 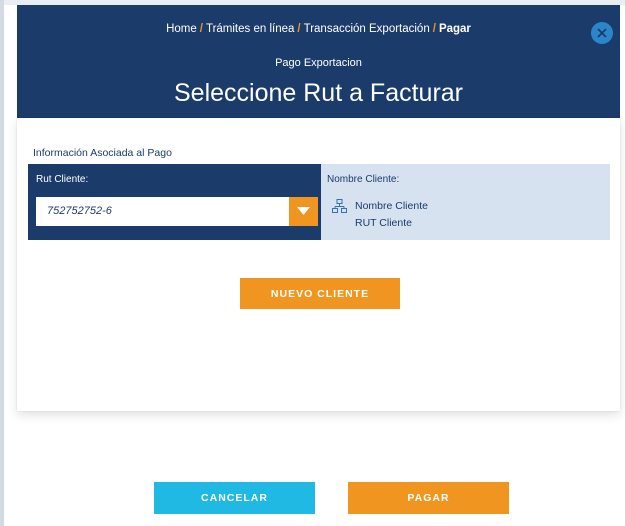 What do you see at coordinates (339, 206) in the screenshot?
I see `org-chart-icon` at bounding box center [339, 206].